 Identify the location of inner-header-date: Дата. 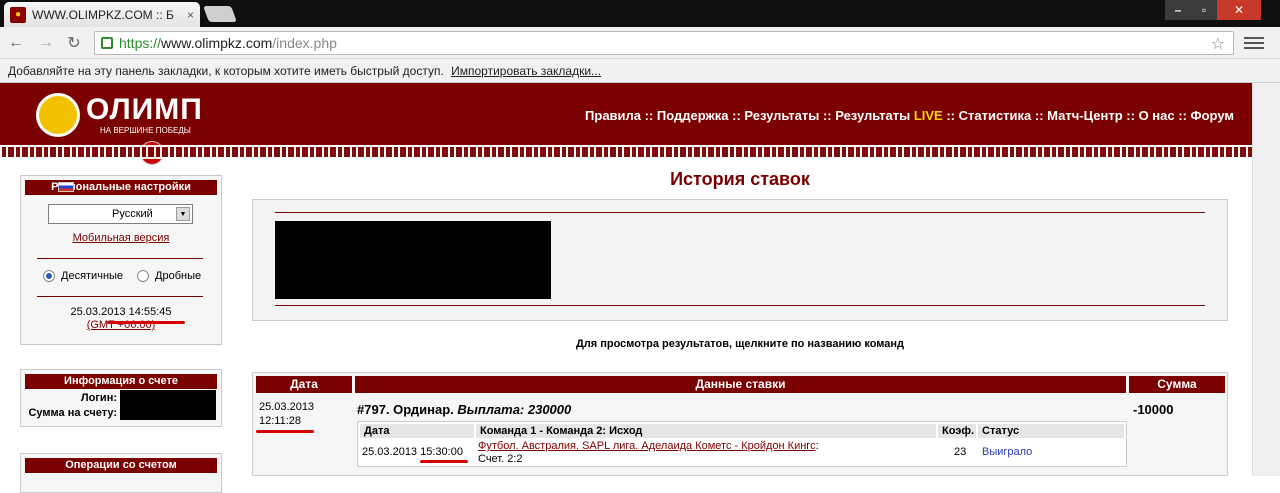
(417, 431).